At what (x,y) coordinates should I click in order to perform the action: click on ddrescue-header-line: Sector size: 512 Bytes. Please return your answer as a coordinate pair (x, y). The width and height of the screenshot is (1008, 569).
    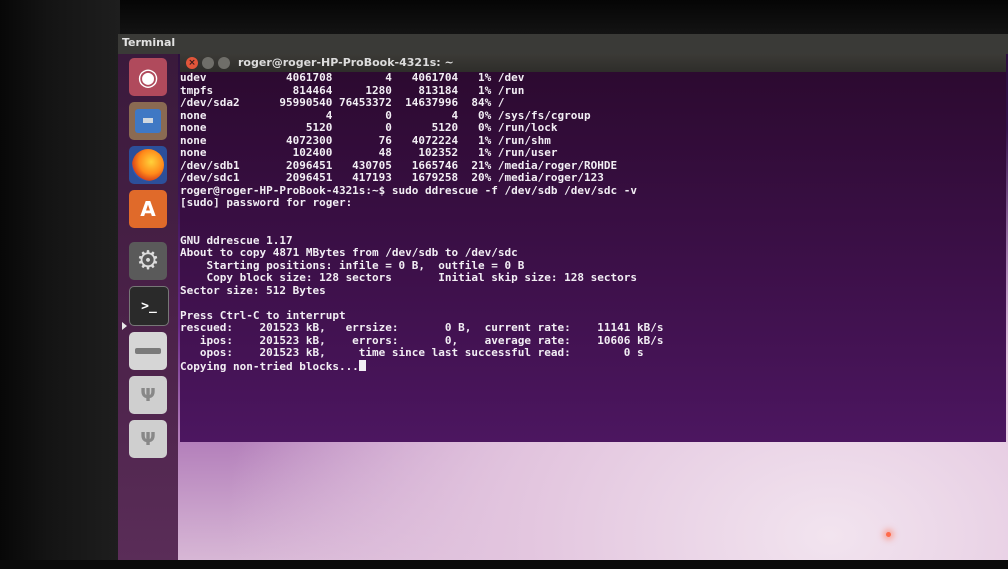
    Looking at the image, I should click on (253, 290).